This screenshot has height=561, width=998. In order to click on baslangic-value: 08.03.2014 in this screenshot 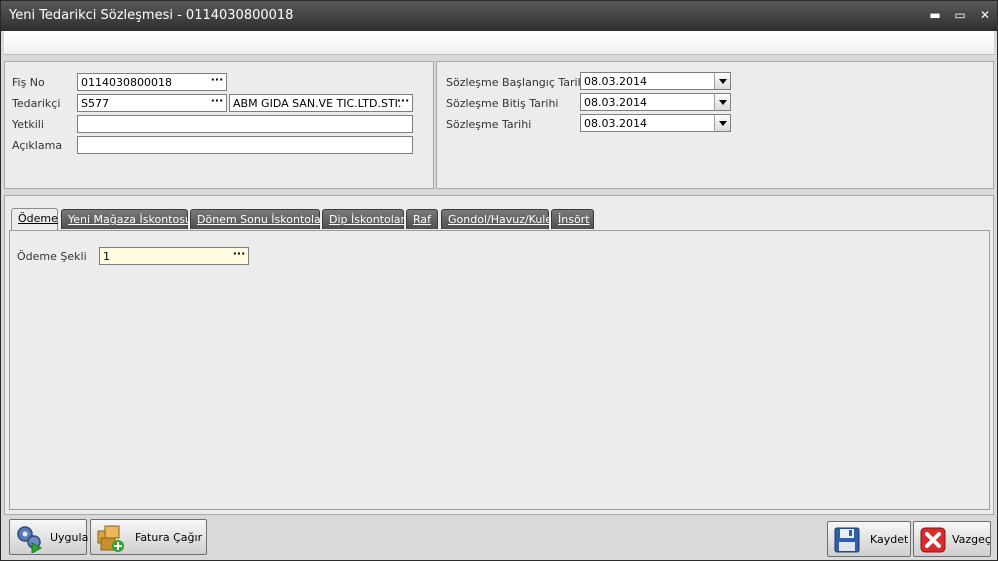, I will do `click(615, 81)`.